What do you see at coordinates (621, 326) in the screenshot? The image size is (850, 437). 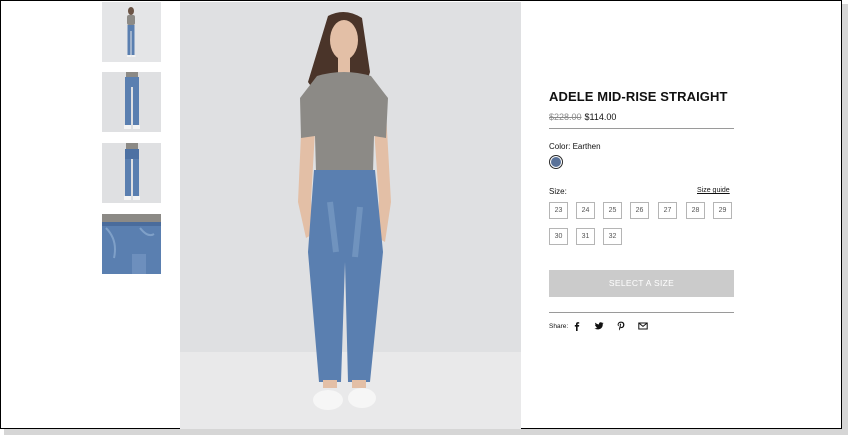 I see `pinterest-icon` at bounding box center [621, 326].